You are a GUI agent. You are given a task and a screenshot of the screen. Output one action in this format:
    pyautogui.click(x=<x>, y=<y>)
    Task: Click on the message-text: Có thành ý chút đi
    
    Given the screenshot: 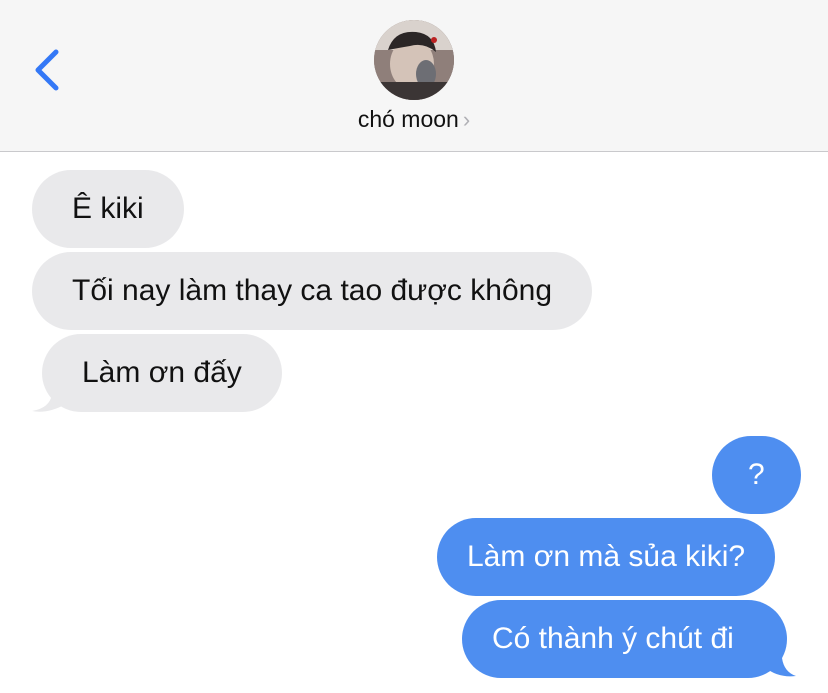 What is the action you would take?
    pyautogui.click(x=613, y=638)
    